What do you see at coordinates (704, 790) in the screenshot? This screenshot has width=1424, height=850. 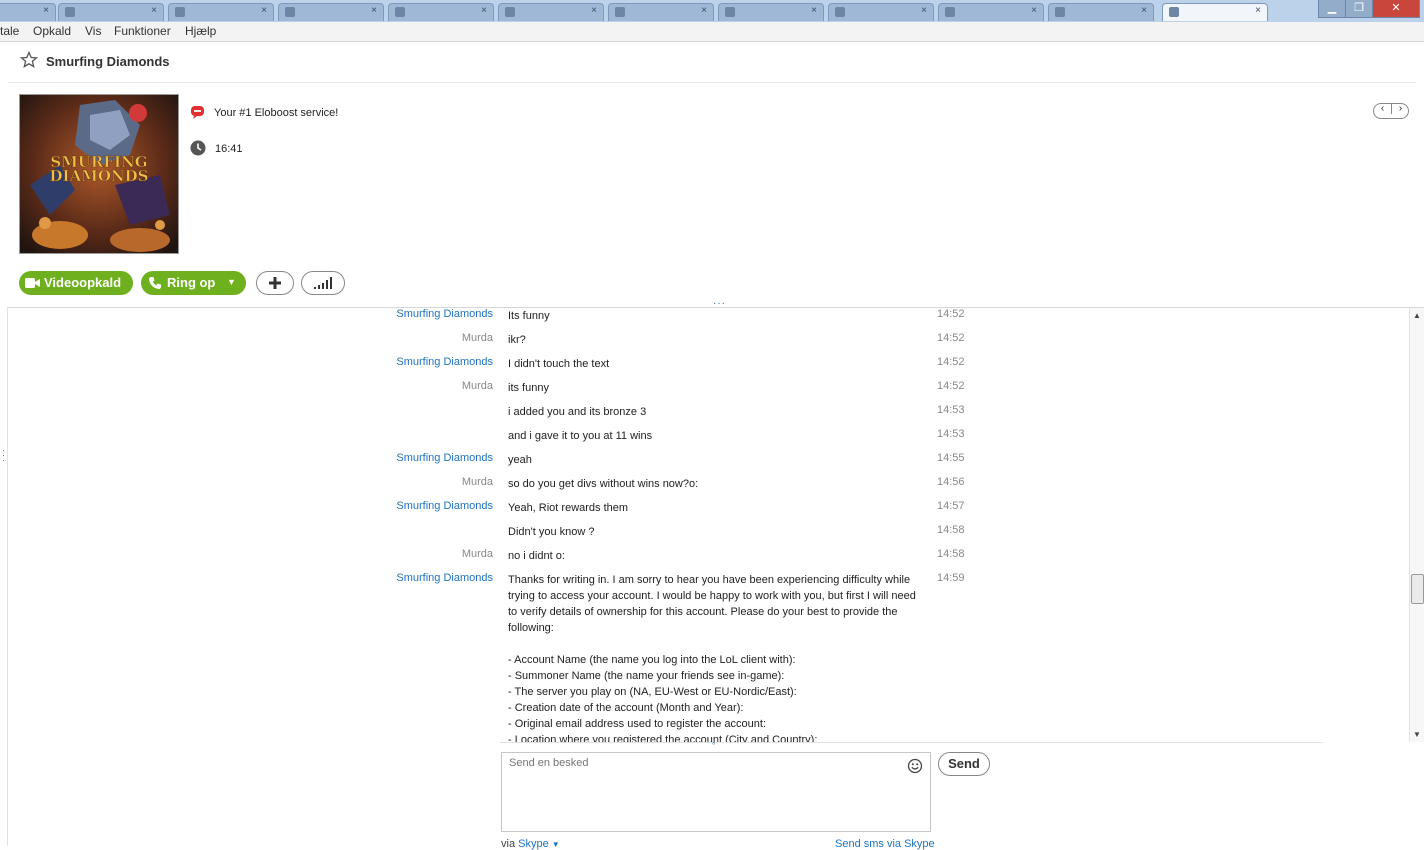 I see `message-input` at bounding box center [704, 790].